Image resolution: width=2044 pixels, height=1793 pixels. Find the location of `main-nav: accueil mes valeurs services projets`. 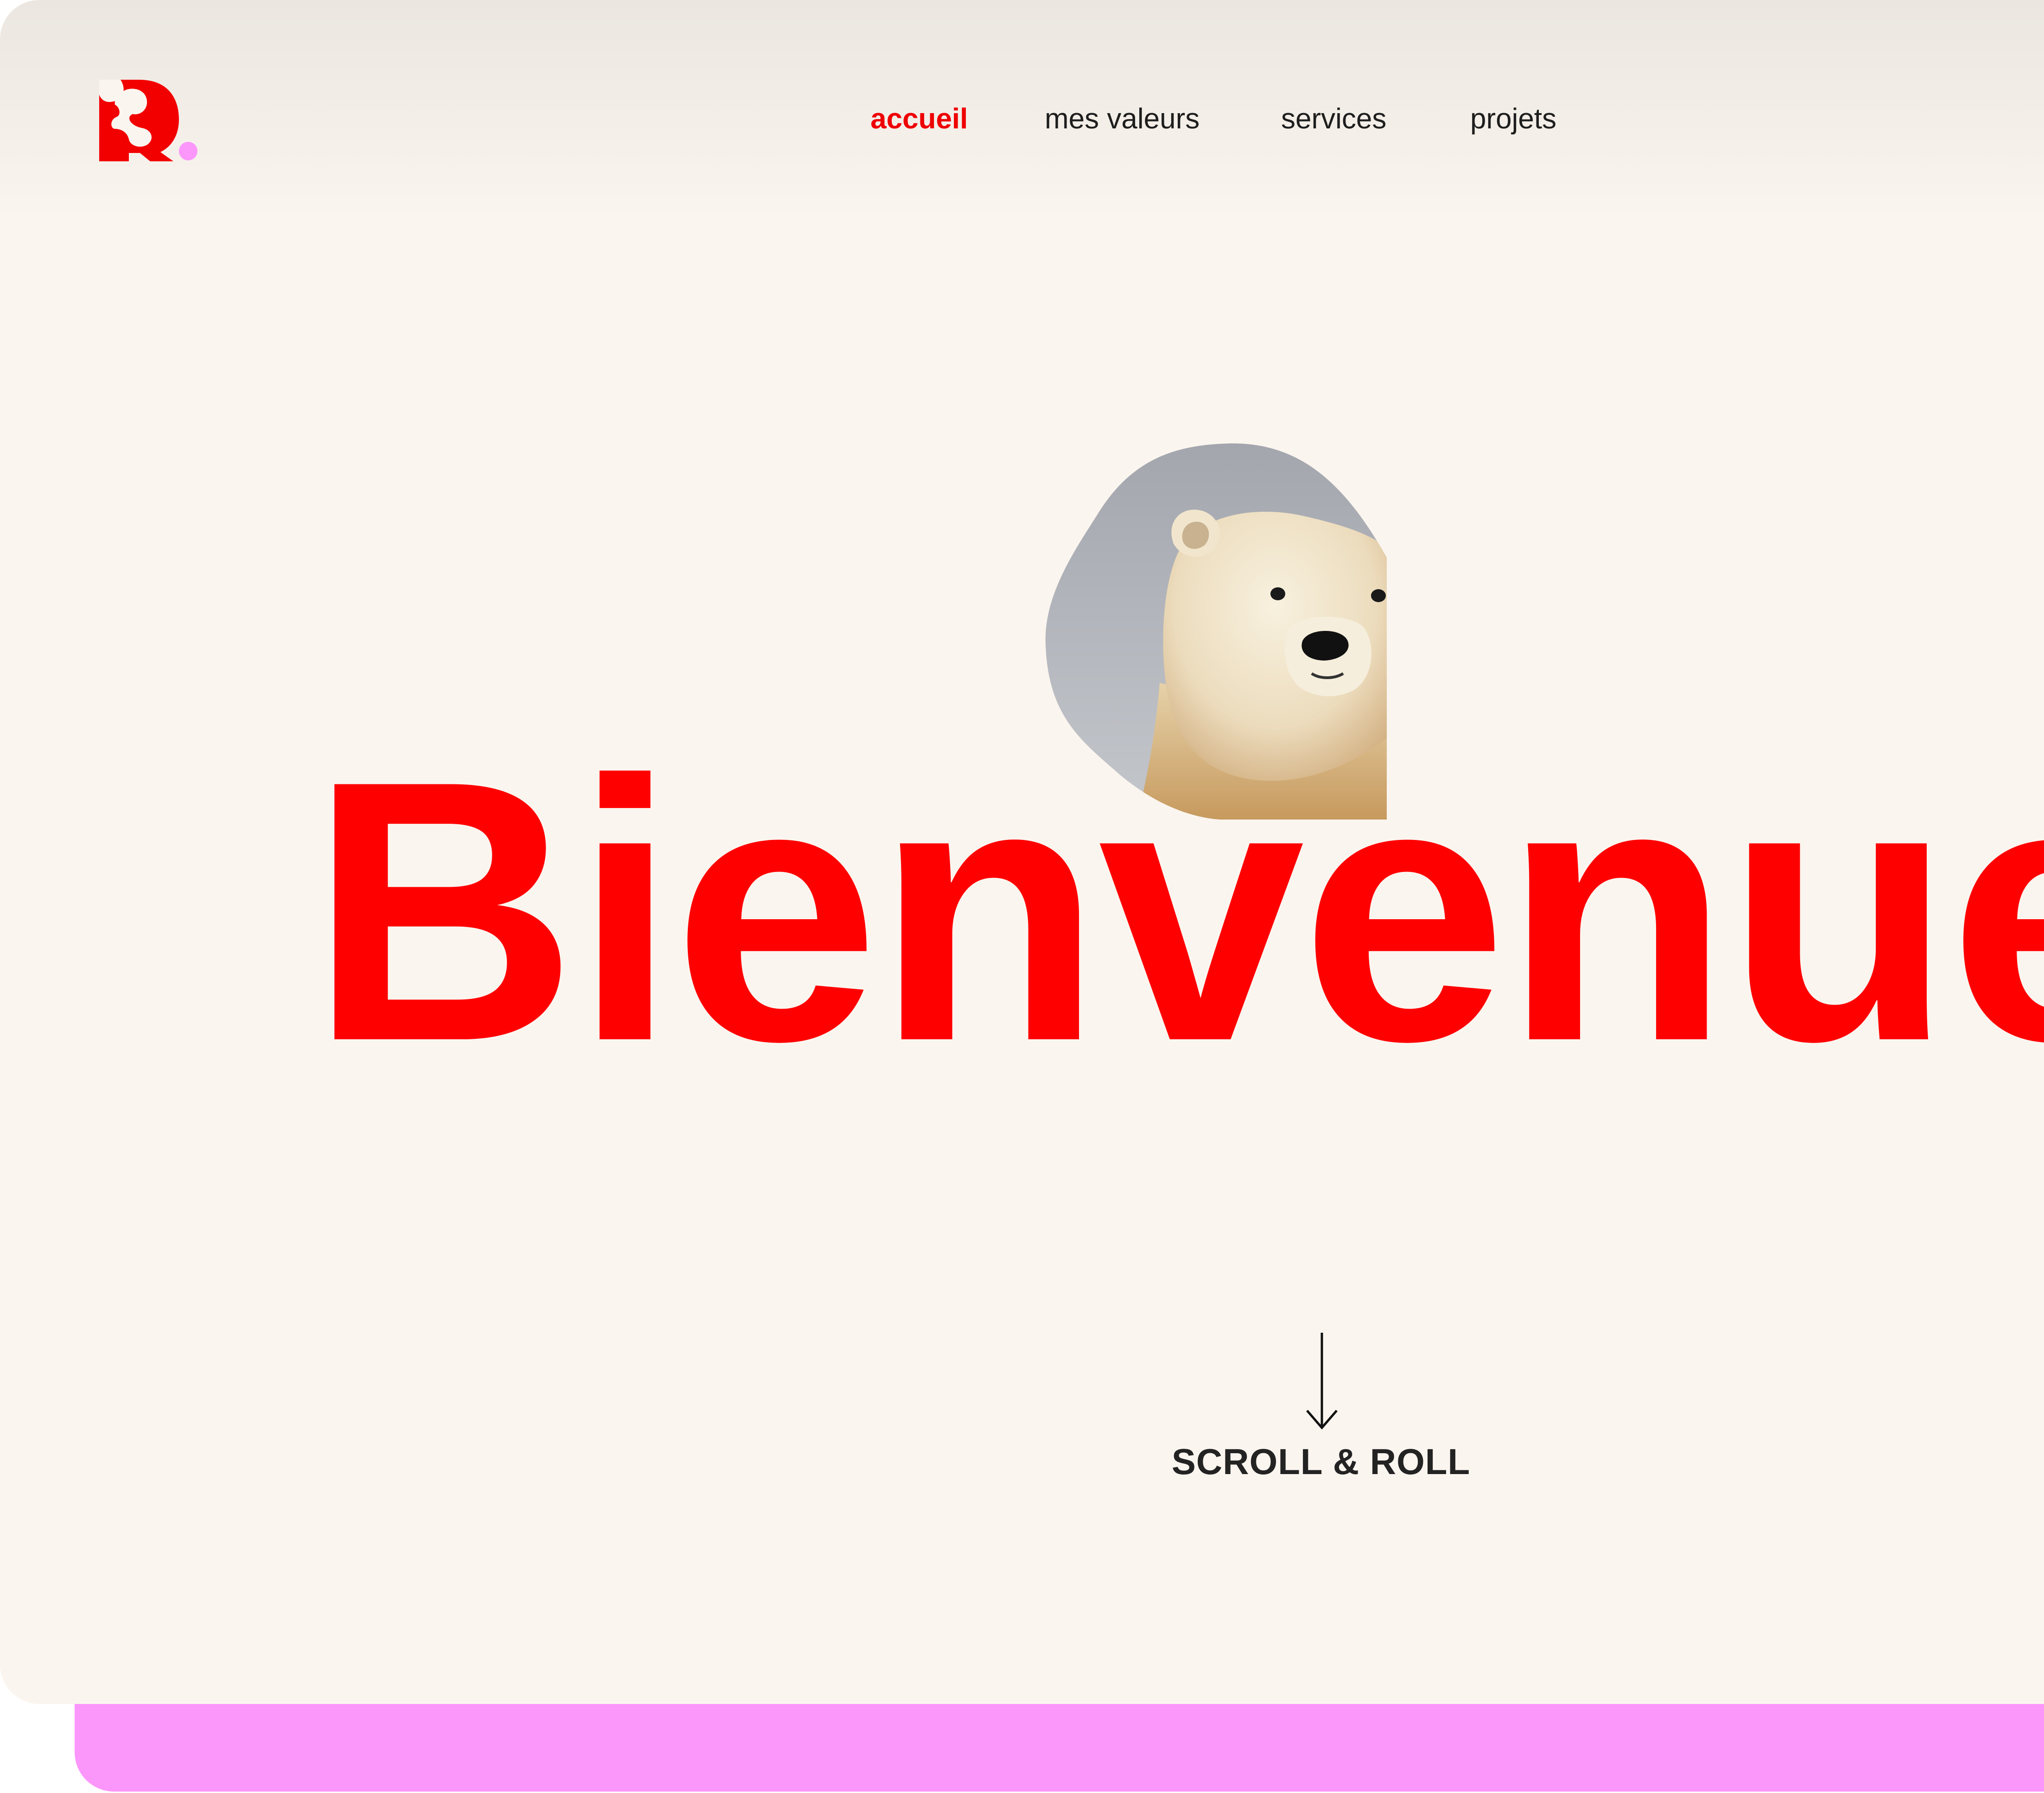

main-nav: accueil mes valeurs services projets is located at coordinates (1022, 119).